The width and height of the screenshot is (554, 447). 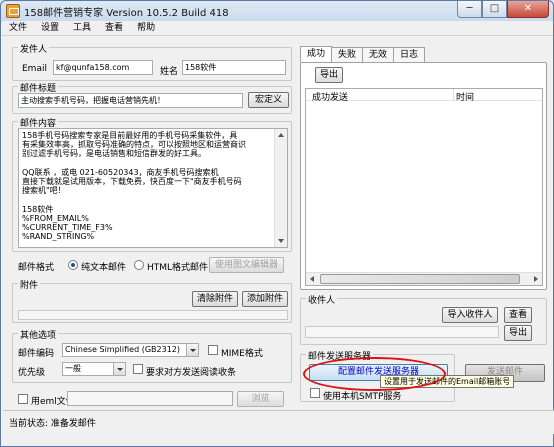 I want to click on email-field: kf@qunfa158.com, so click(x=103, y=67).